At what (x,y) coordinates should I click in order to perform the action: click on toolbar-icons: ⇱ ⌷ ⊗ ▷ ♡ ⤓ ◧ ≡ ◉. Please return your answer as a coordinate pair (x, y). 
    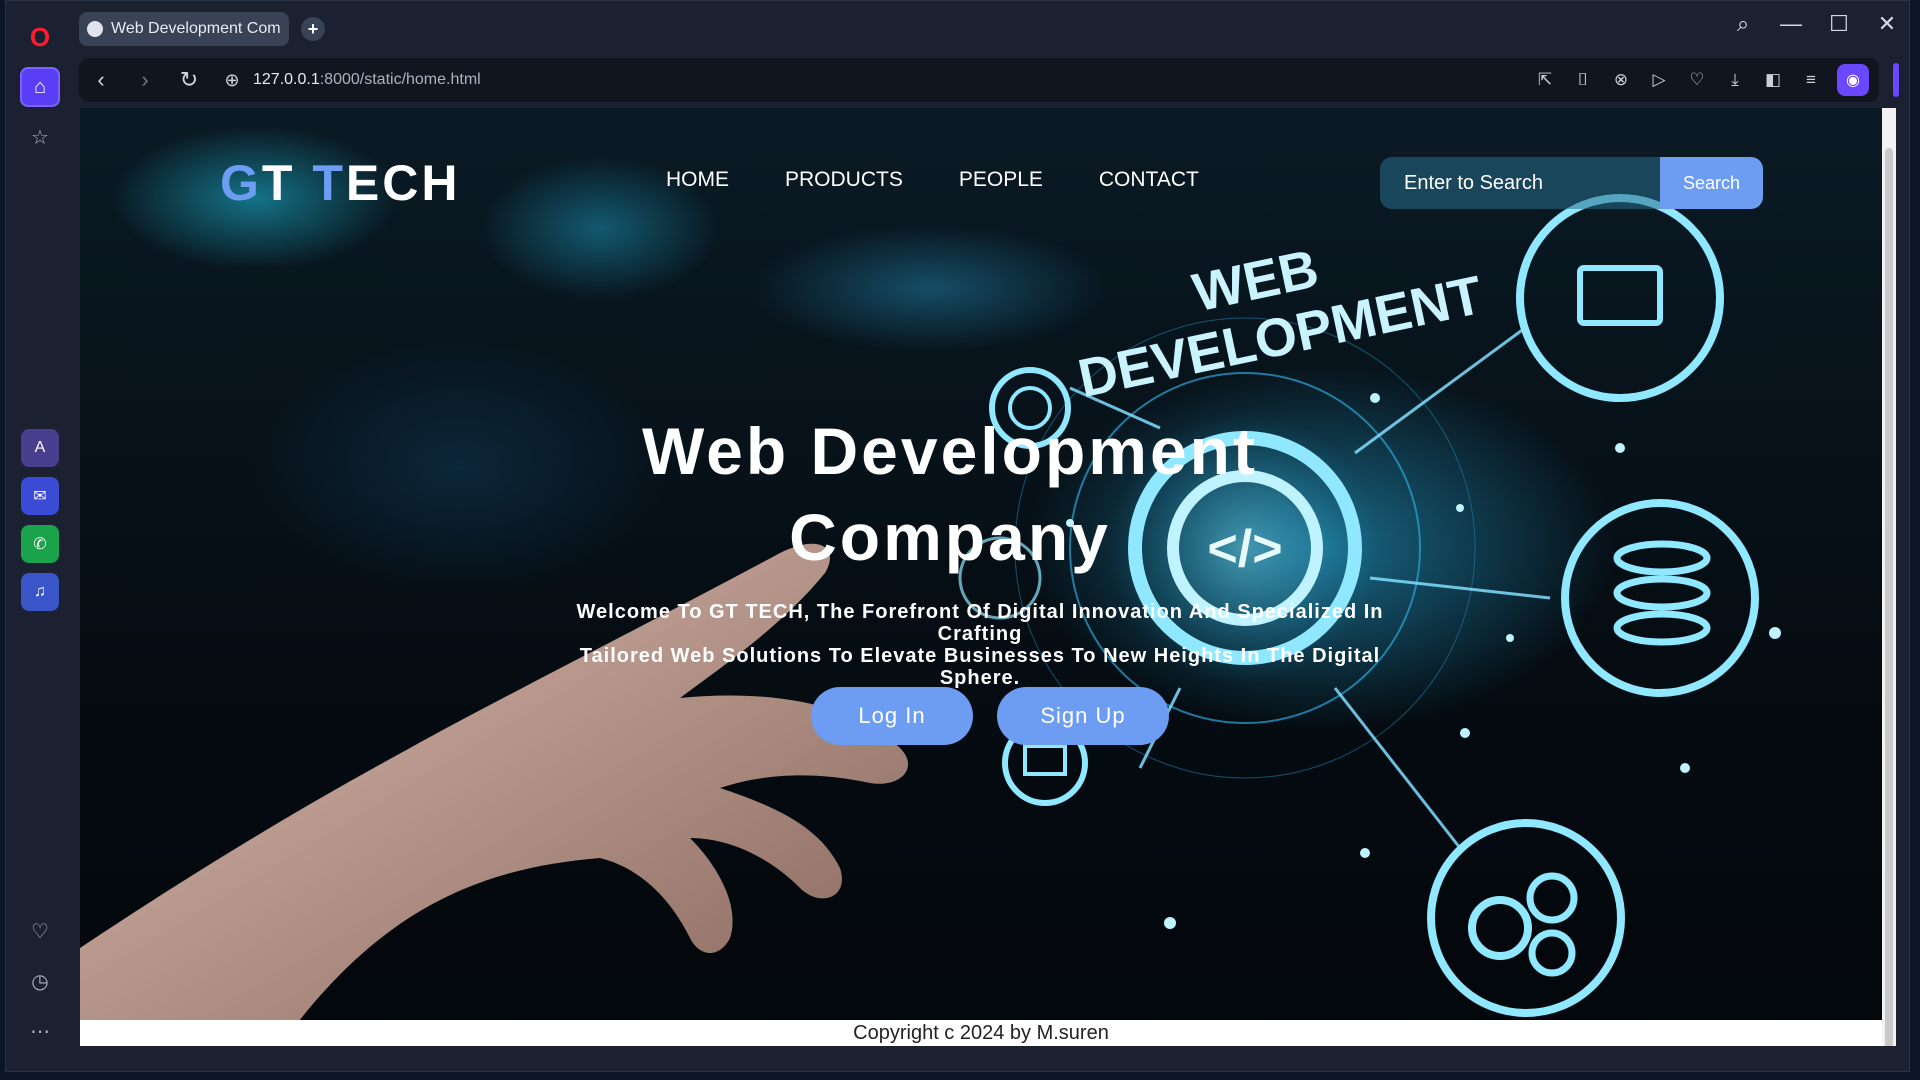
    Looking at the image, I should click on (1706, 80).